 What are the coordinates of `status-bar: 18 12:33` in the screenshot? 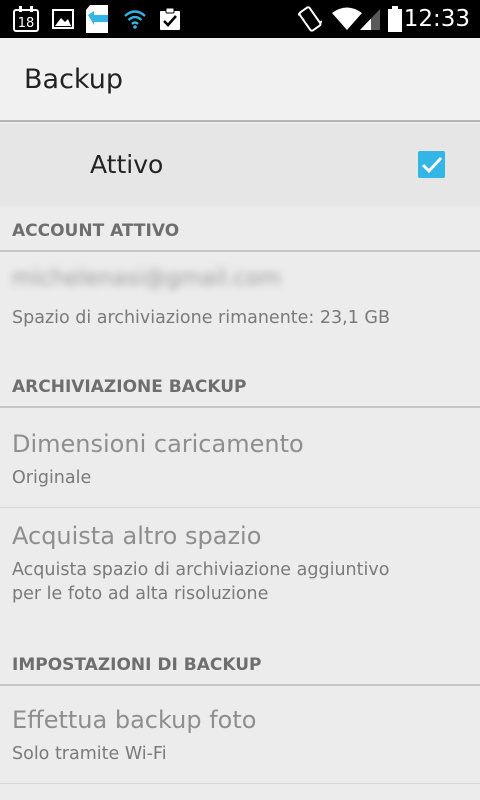 It's located at (240, 19).